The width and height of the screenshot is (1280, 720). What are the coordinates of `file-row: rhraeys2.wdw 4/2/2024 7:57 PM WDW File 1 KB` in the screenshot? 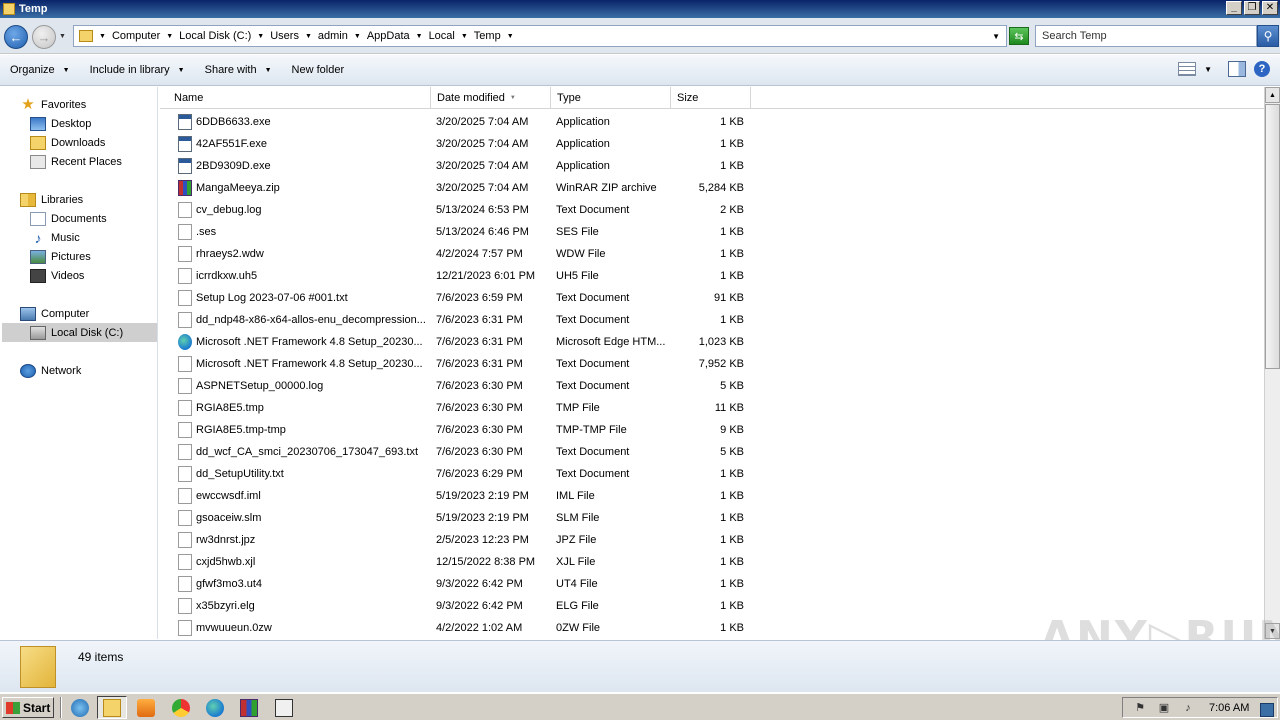 It's located at (712, 254).